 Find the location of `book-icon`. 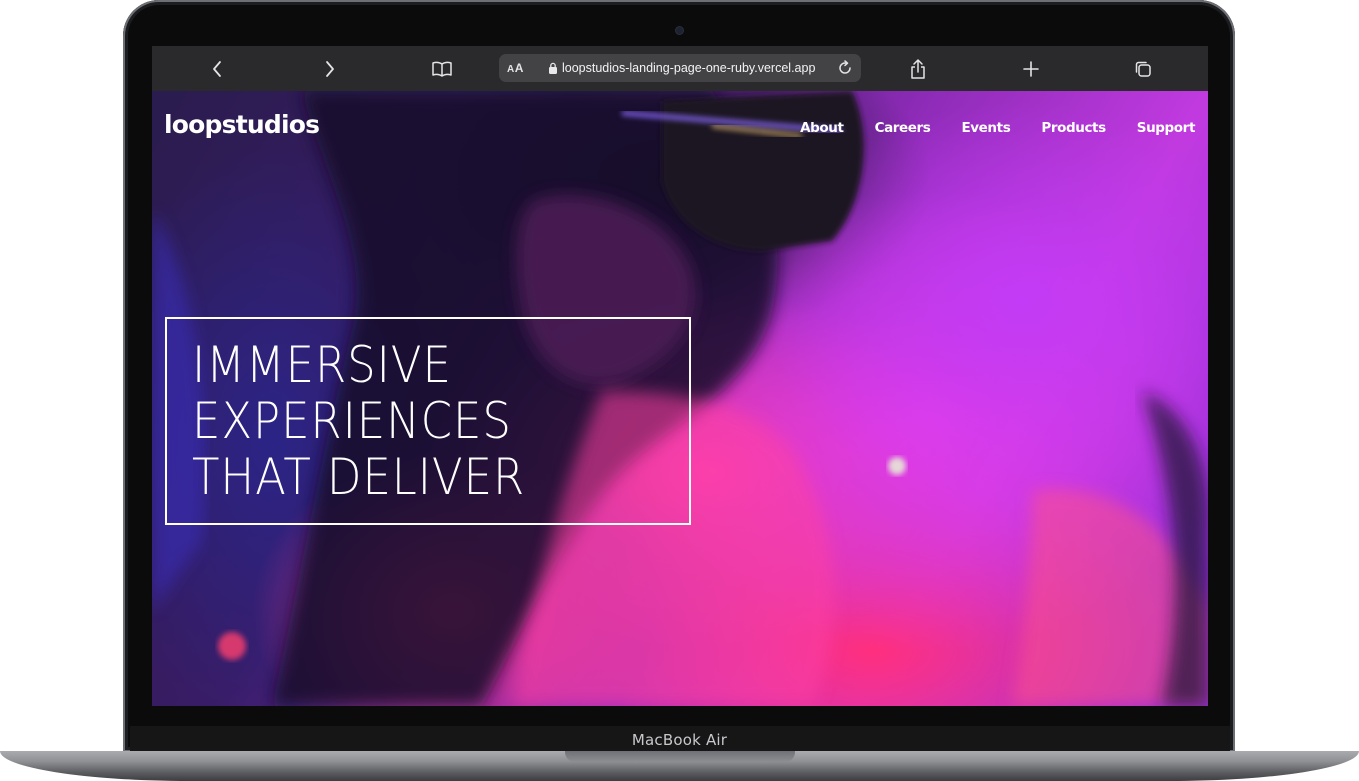

book-icon is located at coordinates (442, 69).